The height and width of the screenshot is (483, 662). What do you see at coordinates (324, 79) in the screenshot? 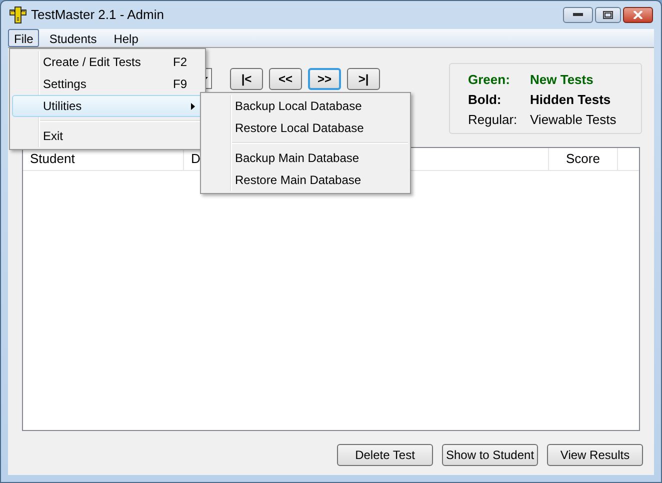
I see `nav-button: >>` at bounding box center [324, 79].